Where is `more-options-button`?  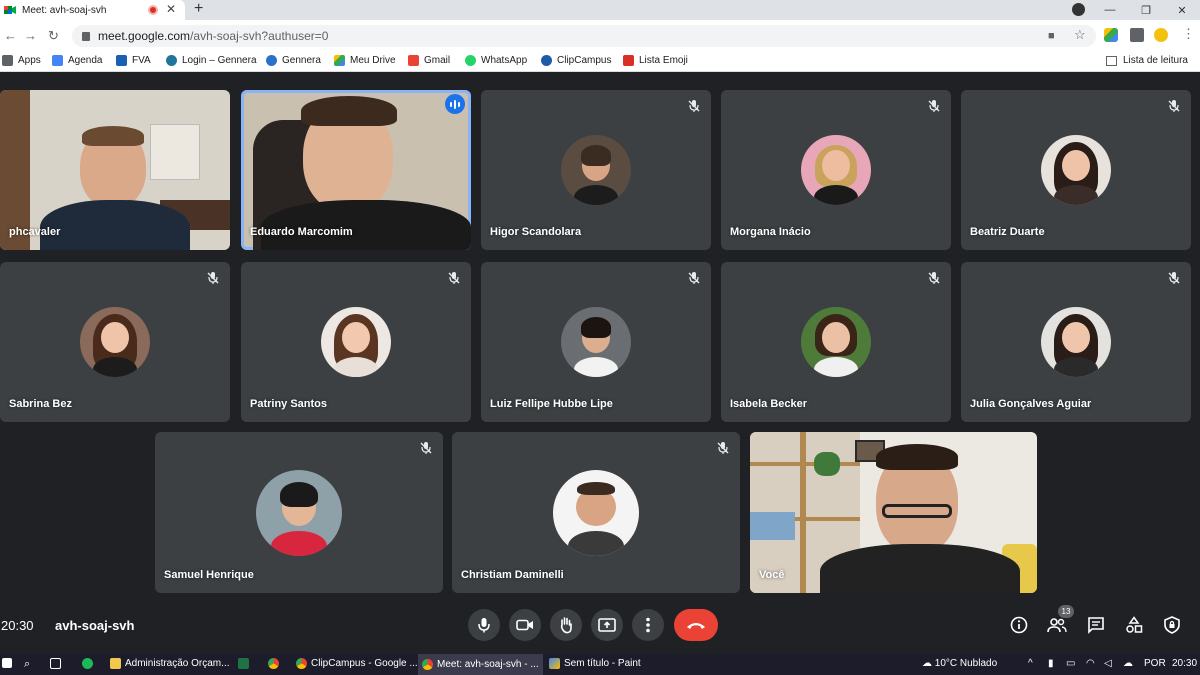
more-options-button is located at coordinates (648, 625).